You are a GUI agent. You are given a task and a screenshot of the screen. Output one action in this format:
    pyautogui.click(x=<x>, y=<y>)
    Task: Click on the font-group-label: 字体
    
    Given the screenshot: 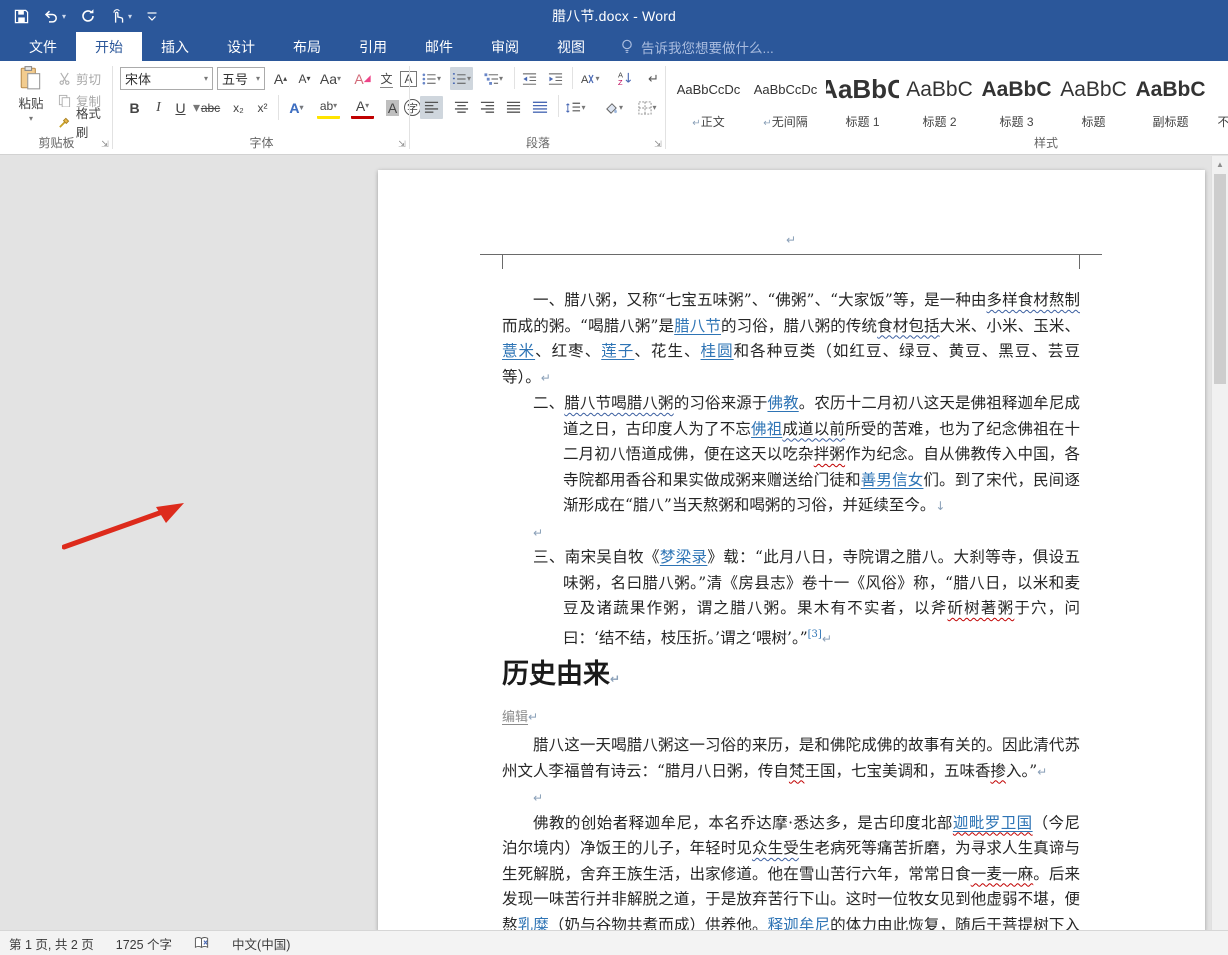 What is the action you would take?
    pyautogui.click(x=261, y=143)
    